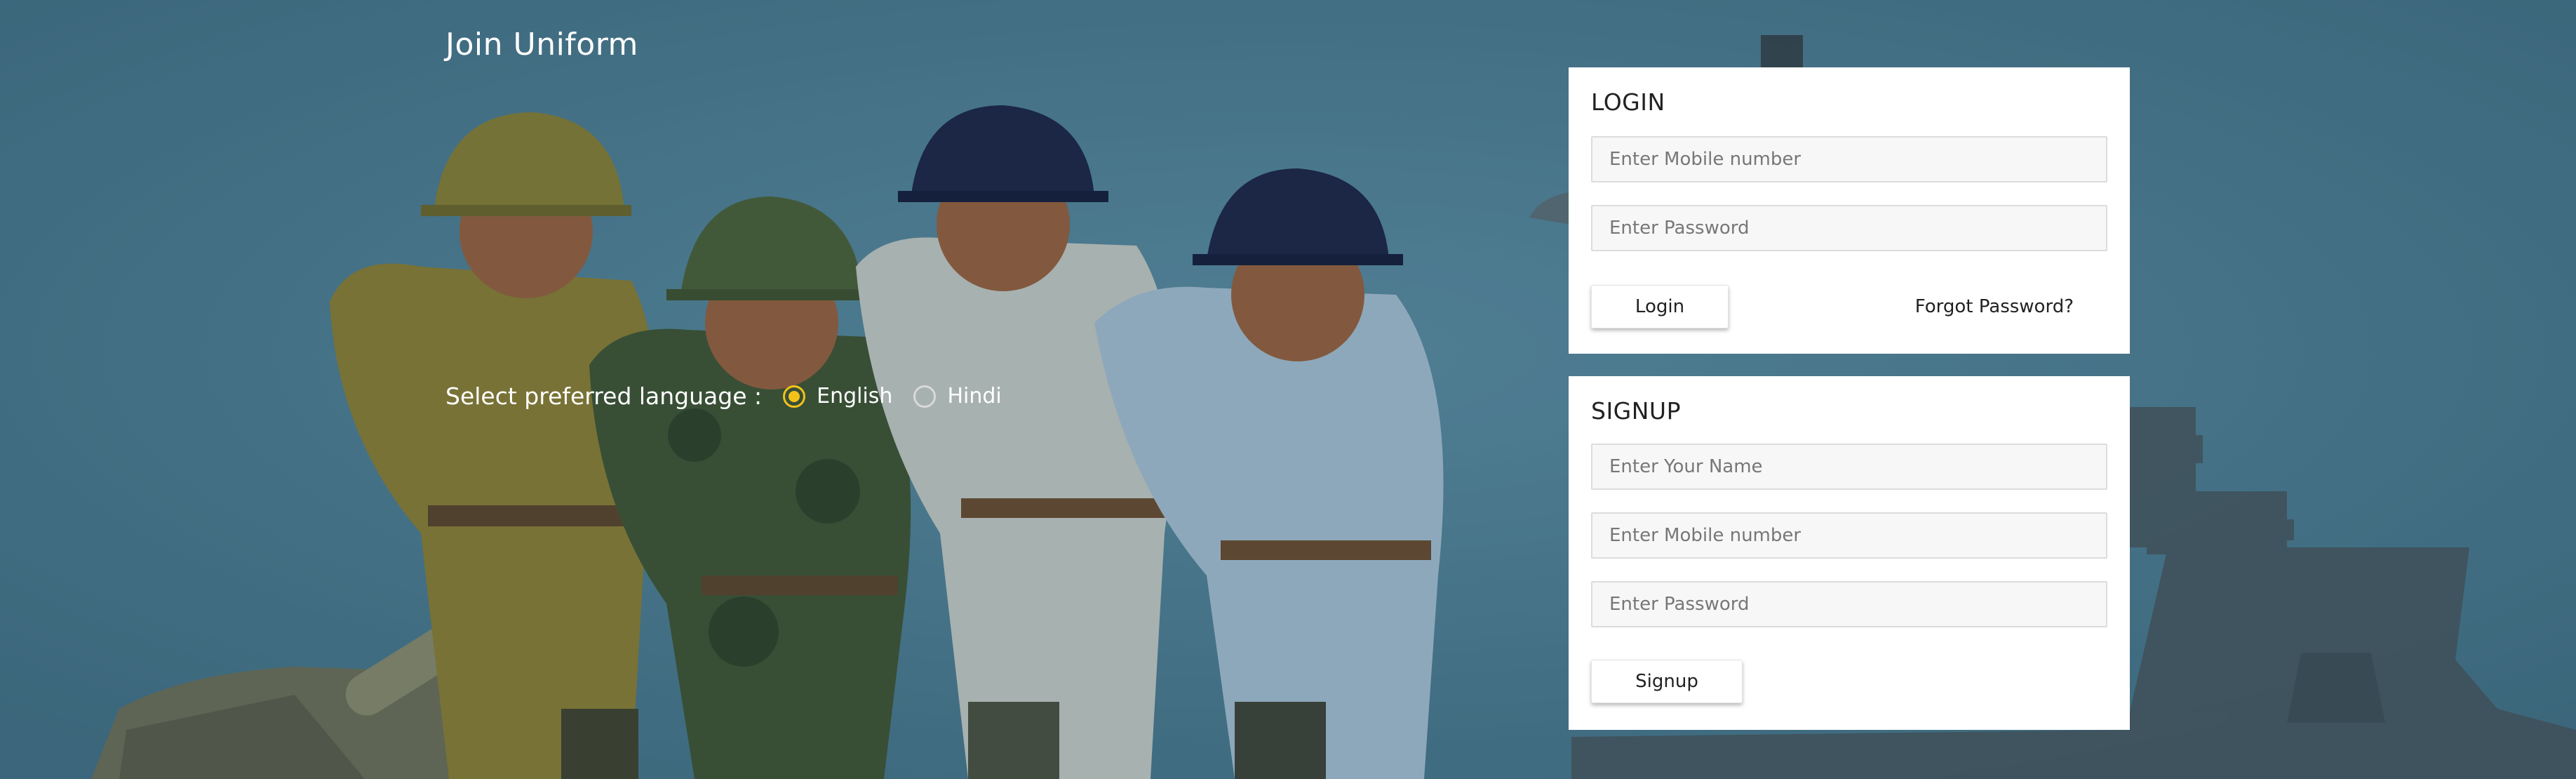 Image resolution: width=2576 pixels, height=779 pixels. I want to click on signup-password-input, so click(1849, 604).